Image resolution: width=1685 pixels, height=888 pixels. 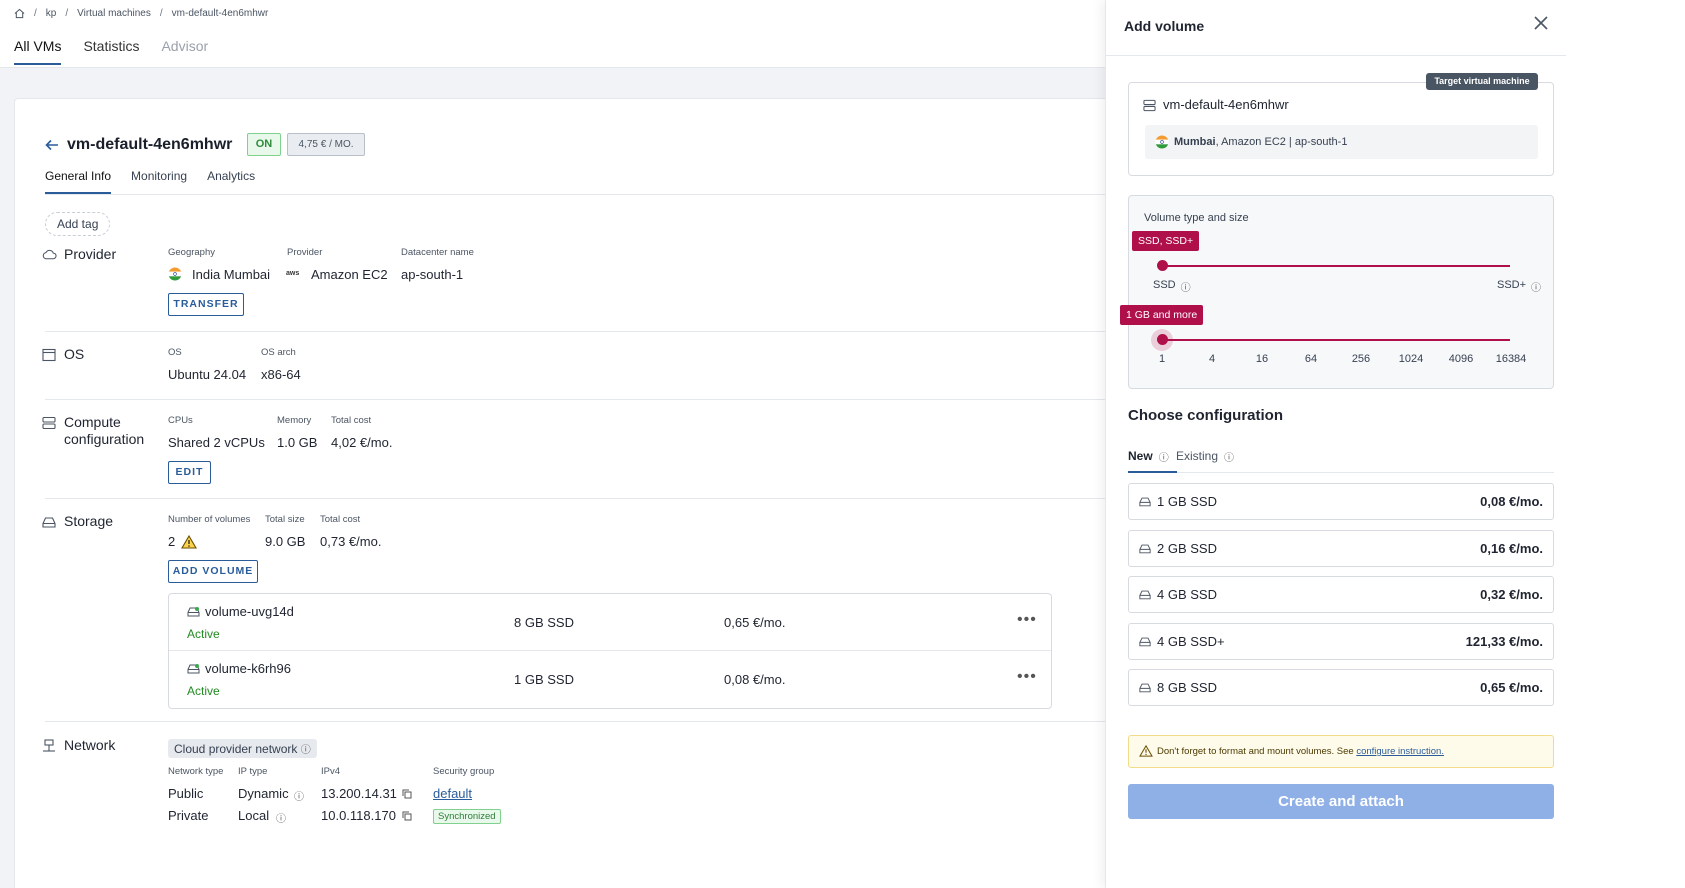 I want to click on type-slider-track, so click(x=1336, y=266).